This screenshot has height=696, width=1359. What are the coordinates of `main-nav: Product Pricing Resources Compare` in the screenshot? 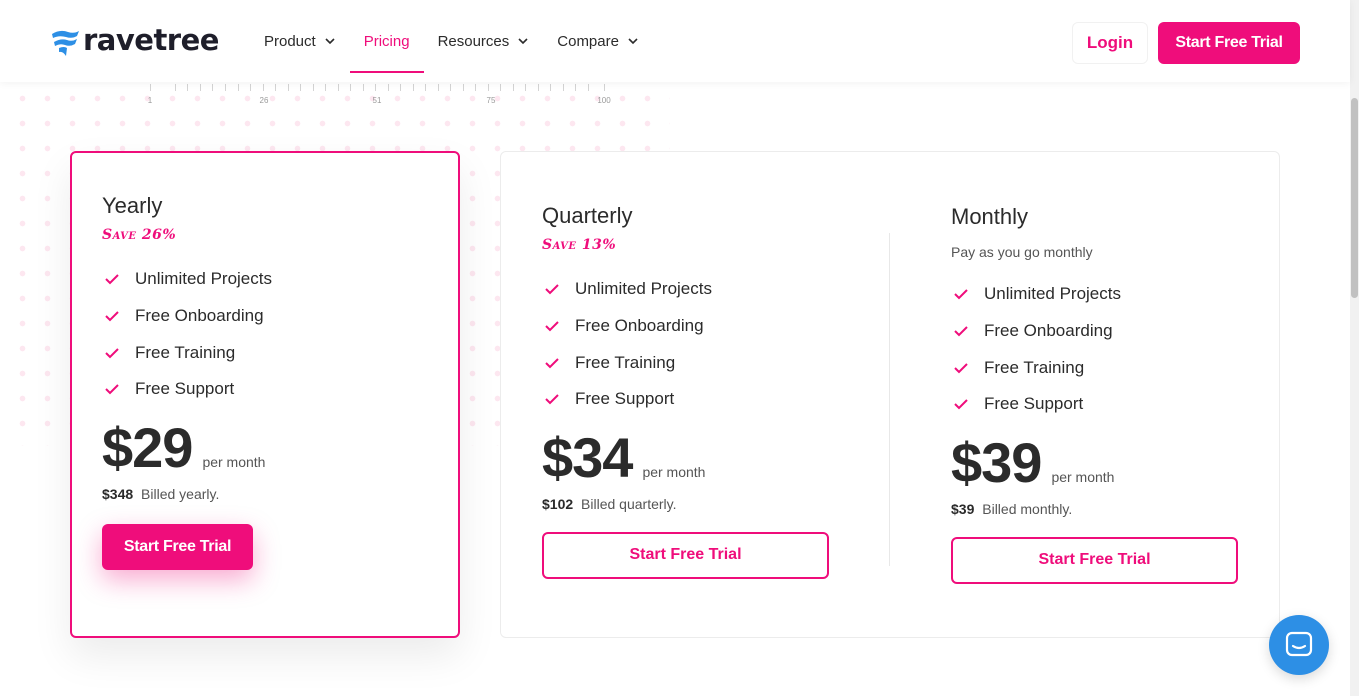 It's located at (451, 41).